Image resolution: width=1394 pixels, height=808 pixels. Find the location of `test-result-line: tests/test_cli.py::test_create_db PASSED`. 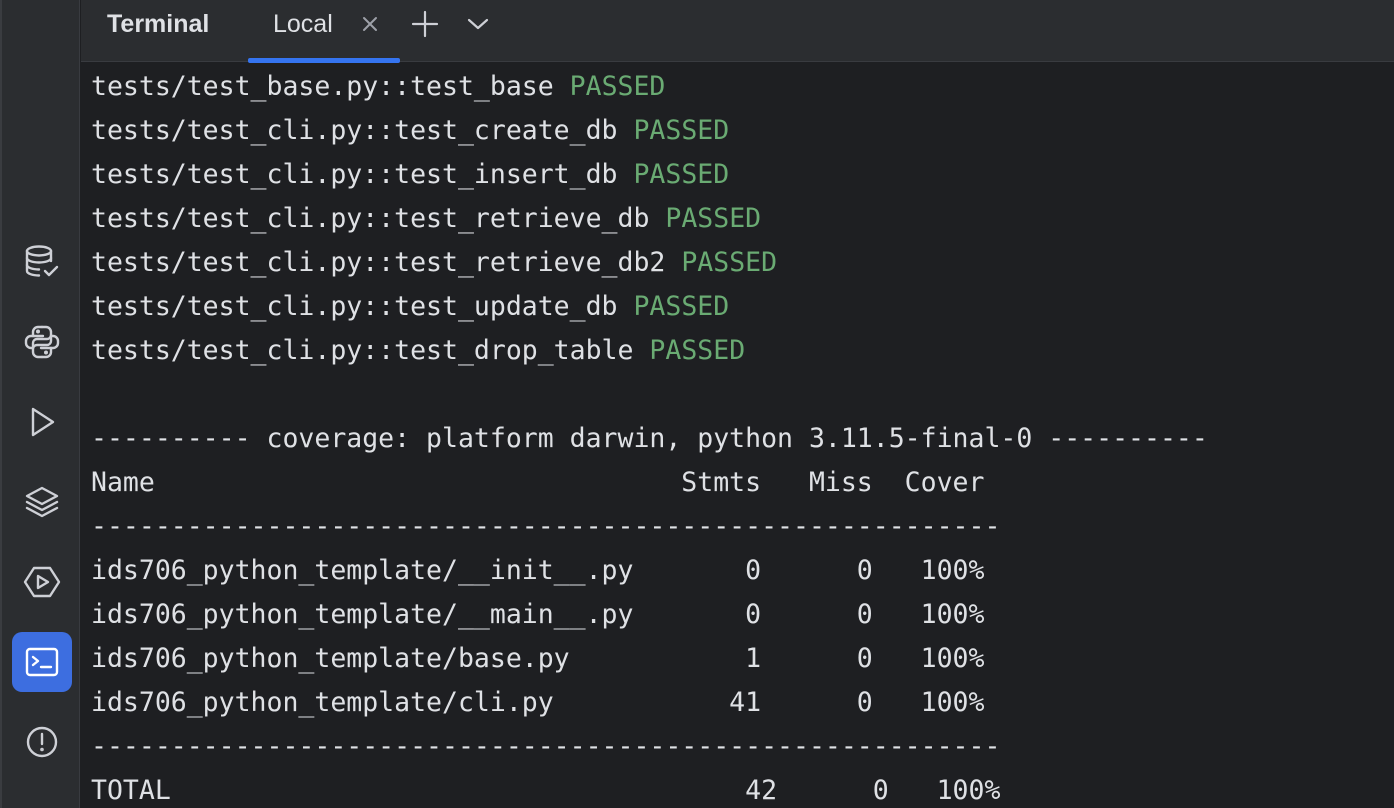

test-result-line: tests/test_cli.py::test_create_db PASSED is located at coordinates (410, 131).